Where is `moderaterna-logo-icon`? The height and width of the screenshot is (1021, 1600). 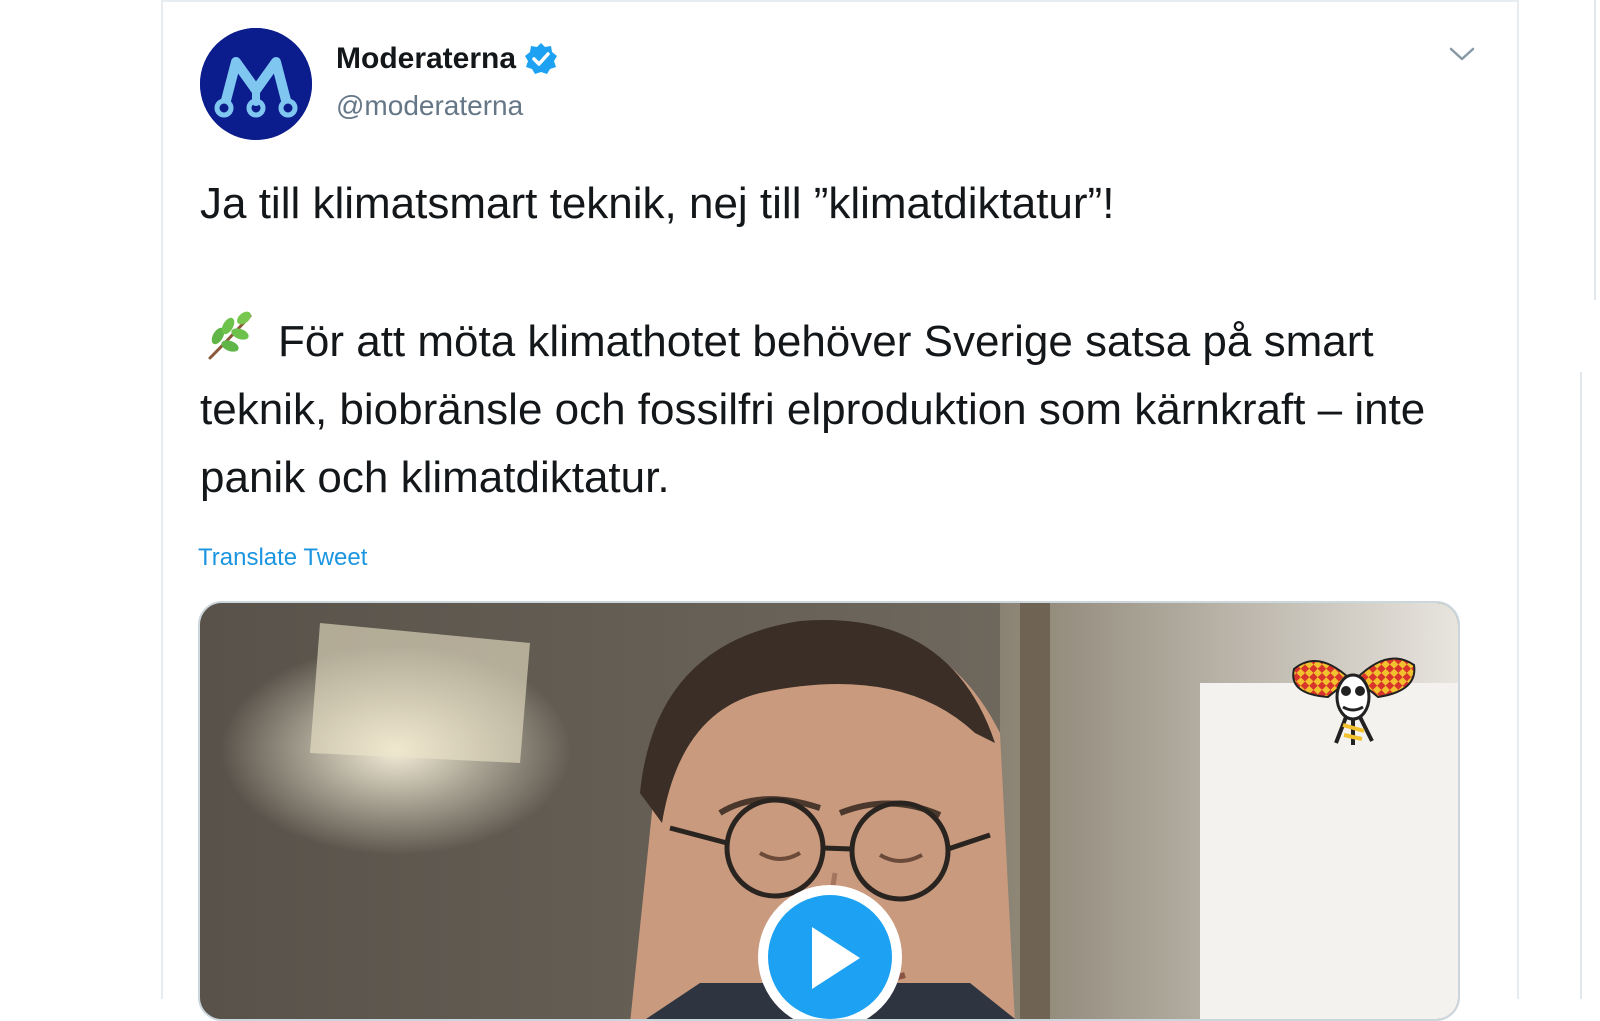
moderaterna-logo-icon is located at coordinates (256, 84).